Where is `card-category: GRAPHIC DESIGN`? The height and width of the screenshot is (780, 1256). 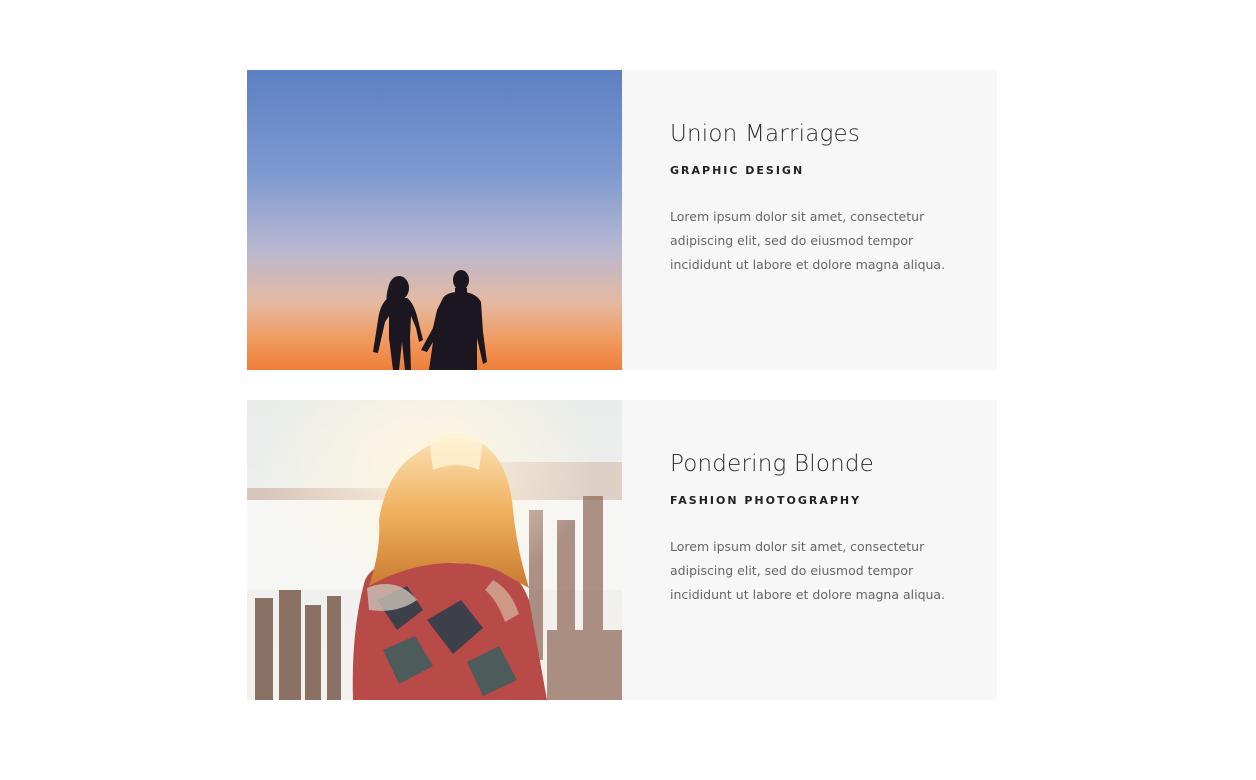 card-category: GRAPHIC DESIGN is located at coordinates (737, 170).